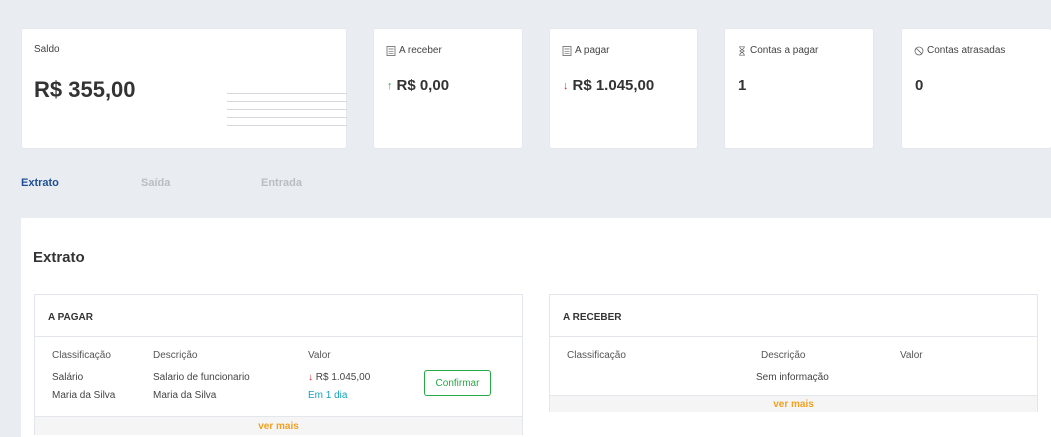  What do you see at coordinates (287, 113) in the screenshot?
I see `saldo-sparkline` at bounding box center [287, 113].